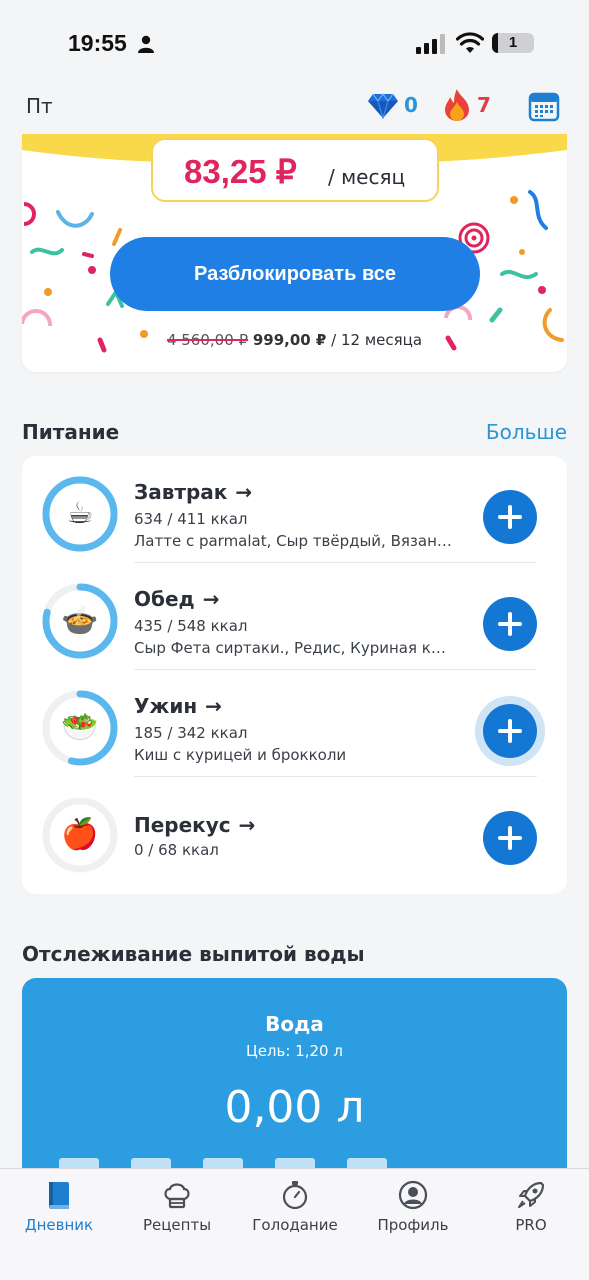  What do you see at coordinates (530, 1209) in the screenshot?
I see `nav-item-pro: PRO` at bounding box center [530, 1209].